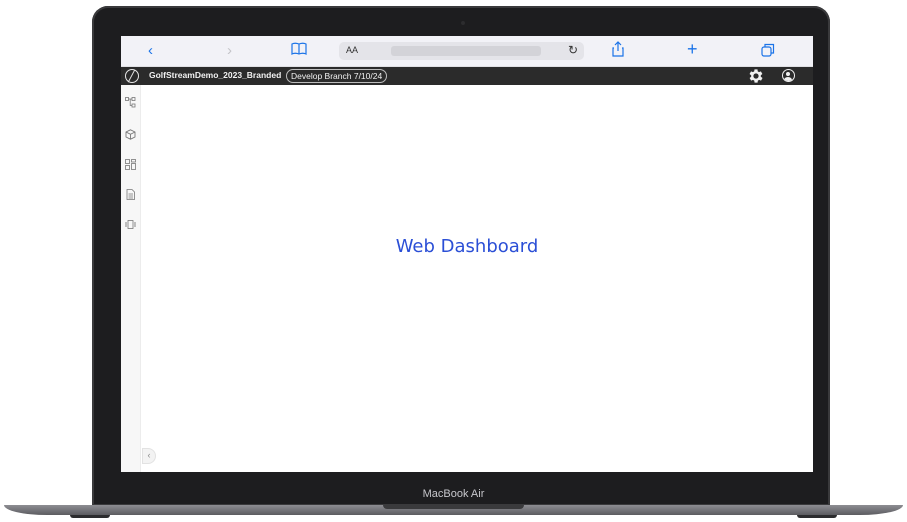 The image size is (907, 522). I want to click on user-account-icon, so click(788, 75).